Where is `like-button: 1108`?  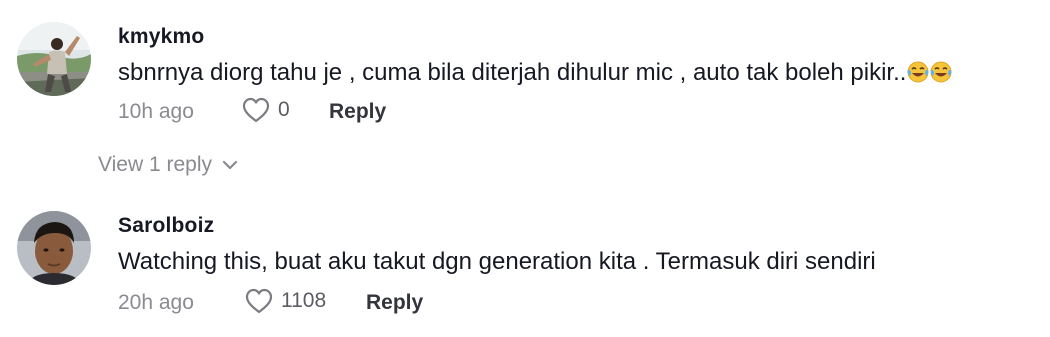 like-button: 1108 is located at coordinates (285, 301).